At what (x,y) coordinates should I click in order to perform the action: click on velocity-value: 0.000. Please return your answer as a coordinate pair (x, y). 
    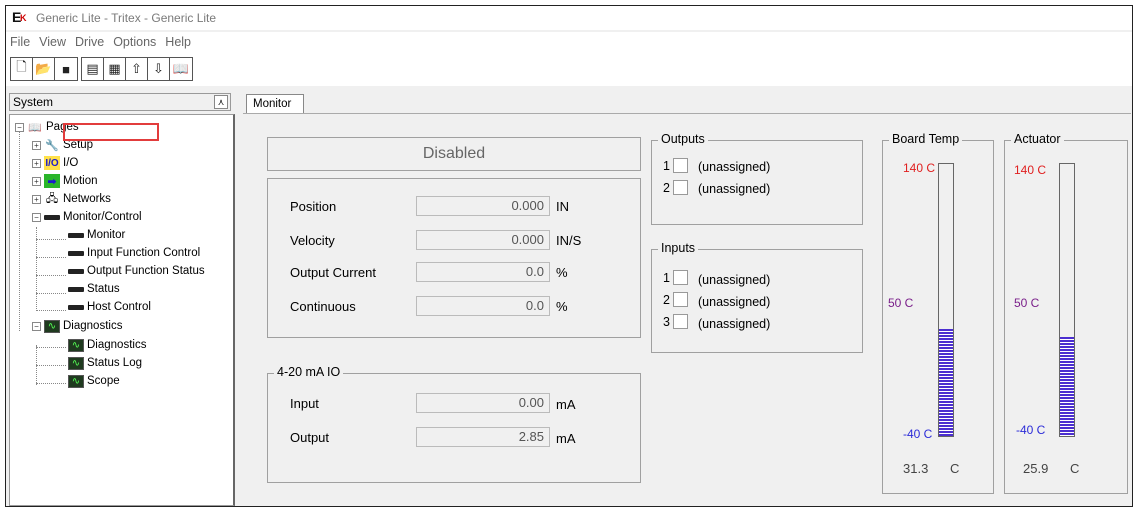
    Looking at the image, I should click on (483, 240).